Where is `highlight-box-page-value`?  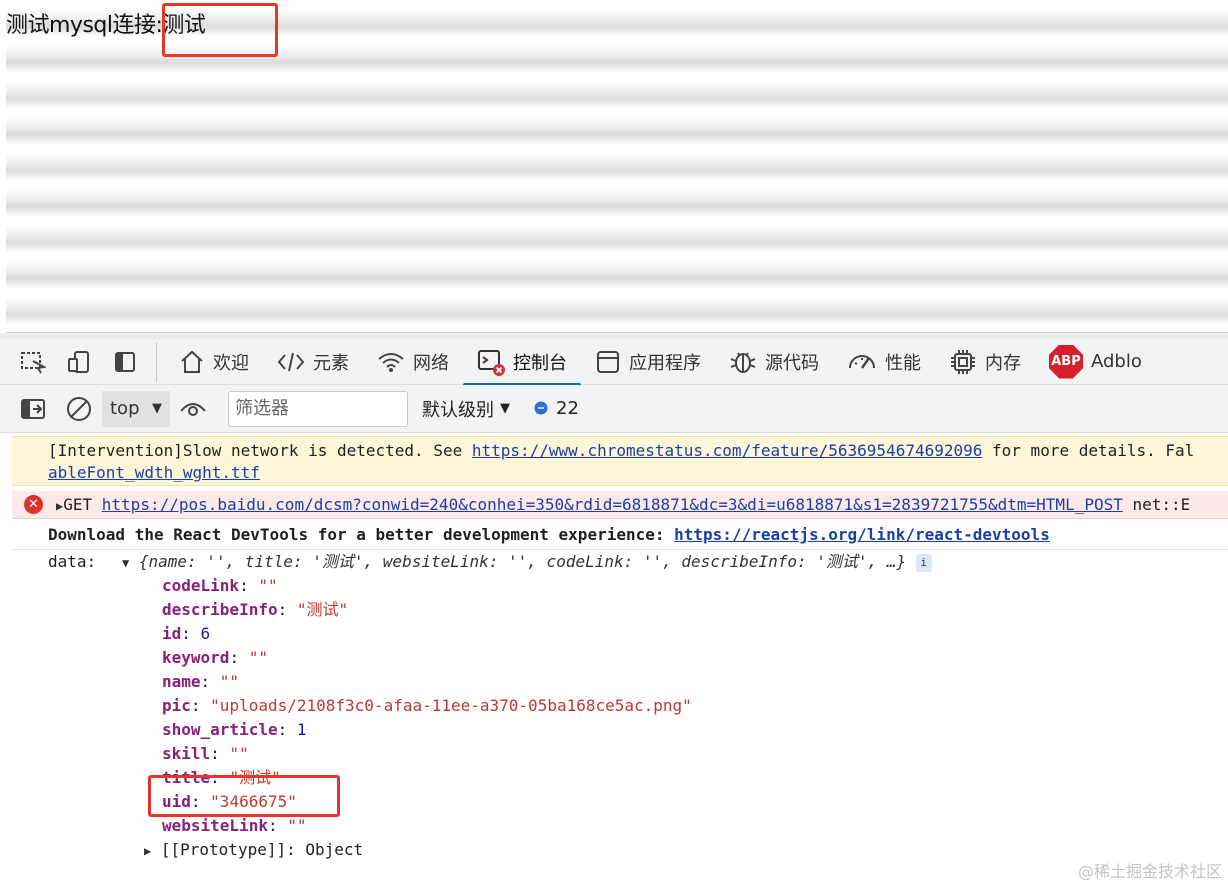
highlight-box-page-value is located at coordinates (220, 30).